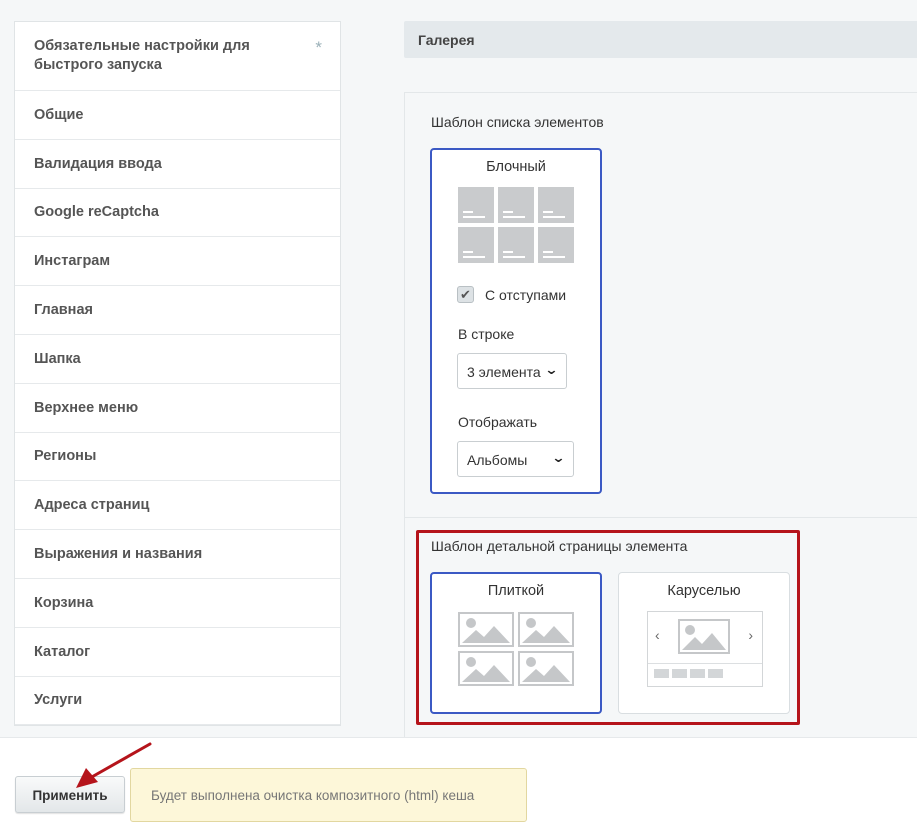  What do you see at coordinates (660, 39) in the screenshot?
I see `section-title: Галерея` at bounding box center [660, 39].